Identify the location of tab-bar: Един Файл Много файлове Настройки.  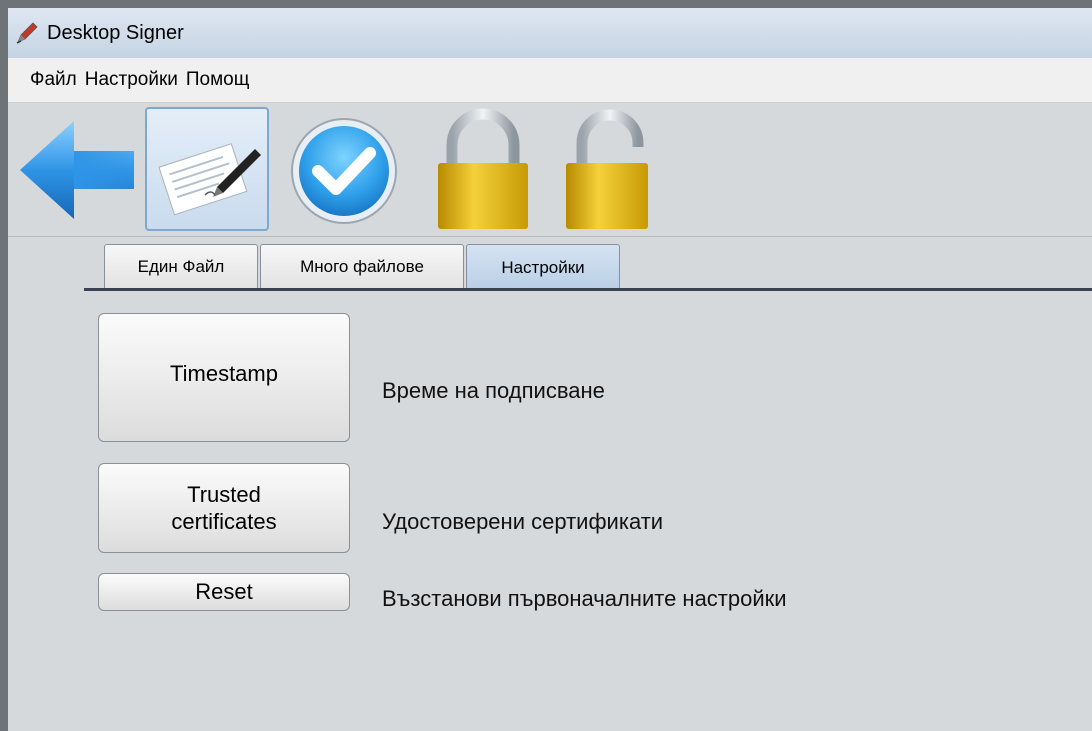
(588, 268).